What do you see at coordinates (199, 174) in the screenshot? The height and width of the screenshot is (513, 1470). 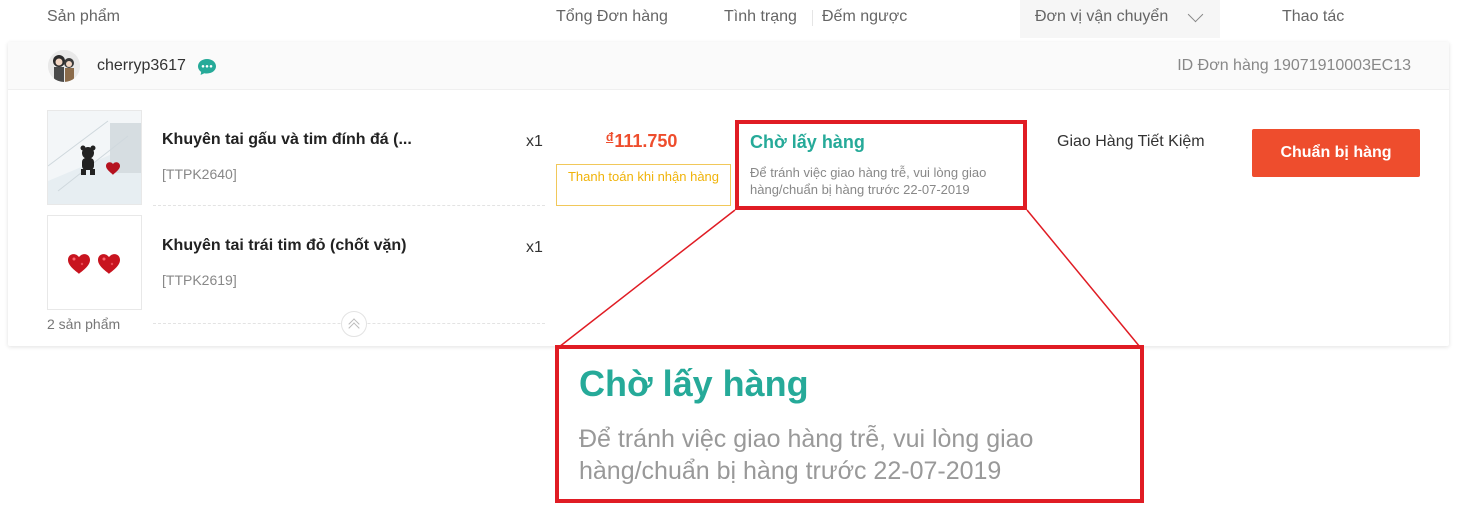 I see `product-sku: [TTPK2640]` at bounding box center [199, 174].